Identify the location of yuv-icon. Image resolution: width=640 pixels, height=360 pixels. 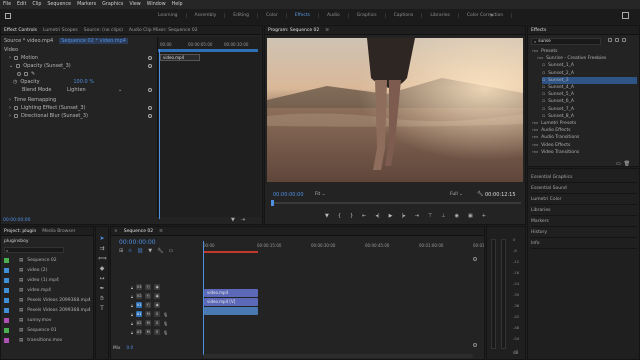
(624, 40).